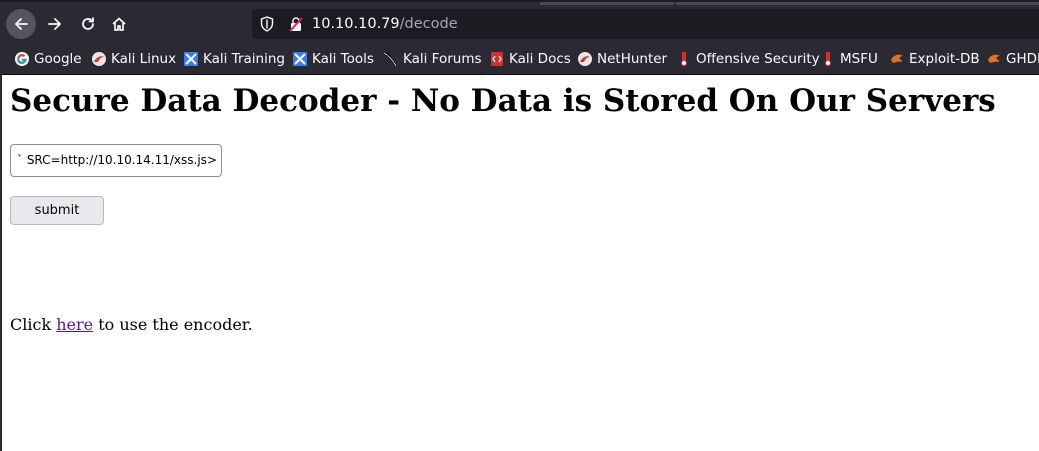  I want to click on bookmark-label: MSFU, so click(859, 59).